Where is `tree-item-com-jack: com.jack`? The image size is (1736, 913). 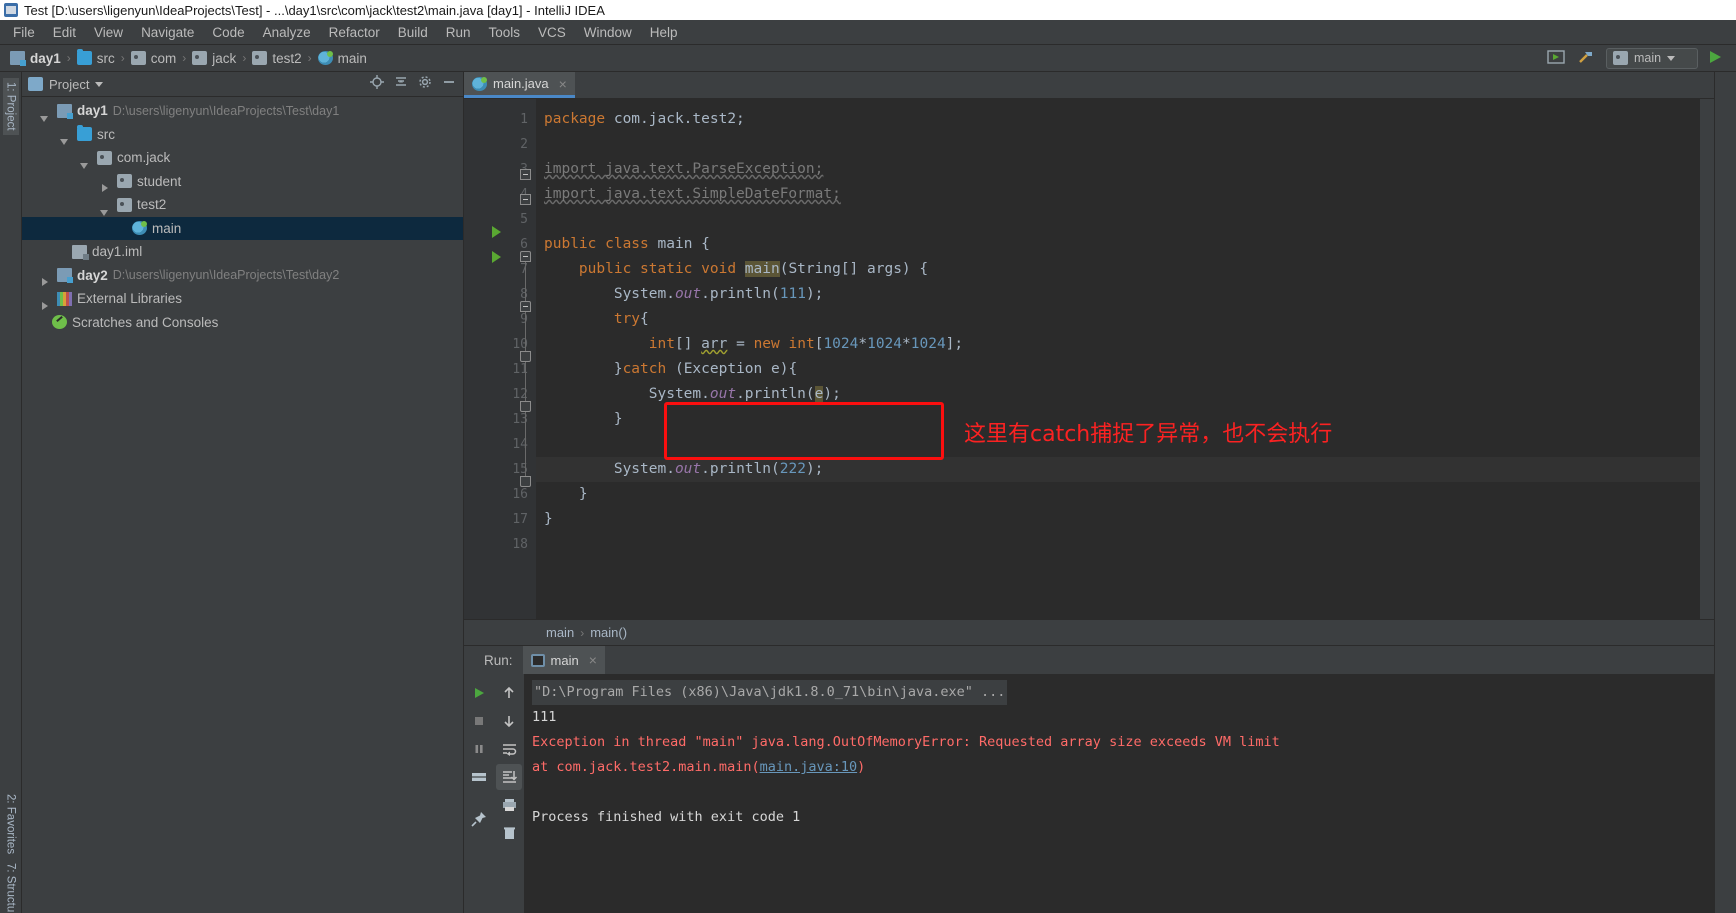 tree-item-com-jack: com.jack is located at coordinates (242, 158).